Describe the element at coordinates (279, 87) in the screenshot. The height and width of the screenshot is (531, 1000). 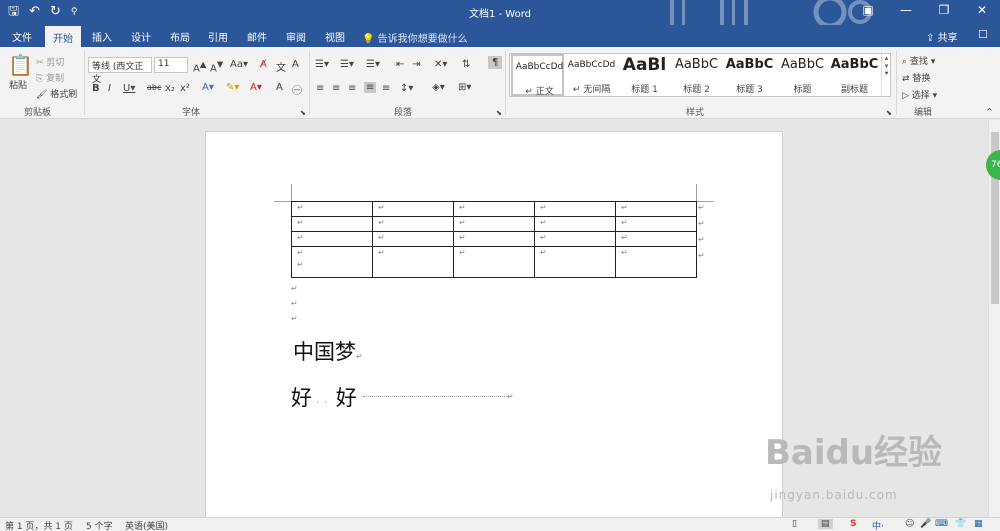
I see `char-shading-icon: A` at that location.